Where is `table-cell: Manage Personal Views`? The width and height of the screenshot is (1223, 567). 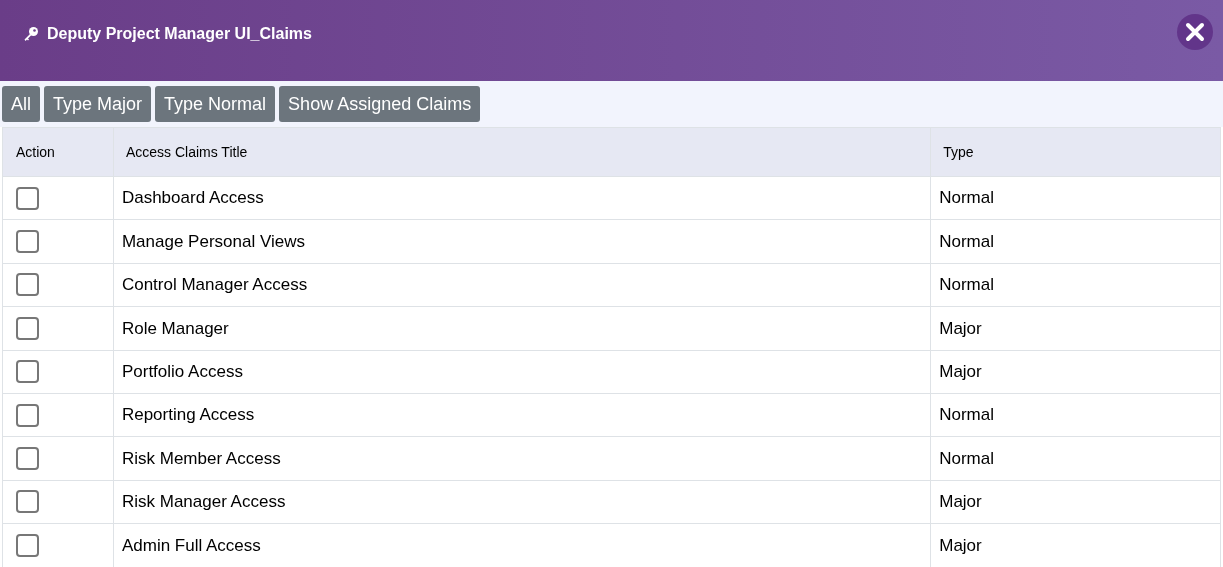
table-cell: Manage Personal Views is located at coordinates (522, 241).